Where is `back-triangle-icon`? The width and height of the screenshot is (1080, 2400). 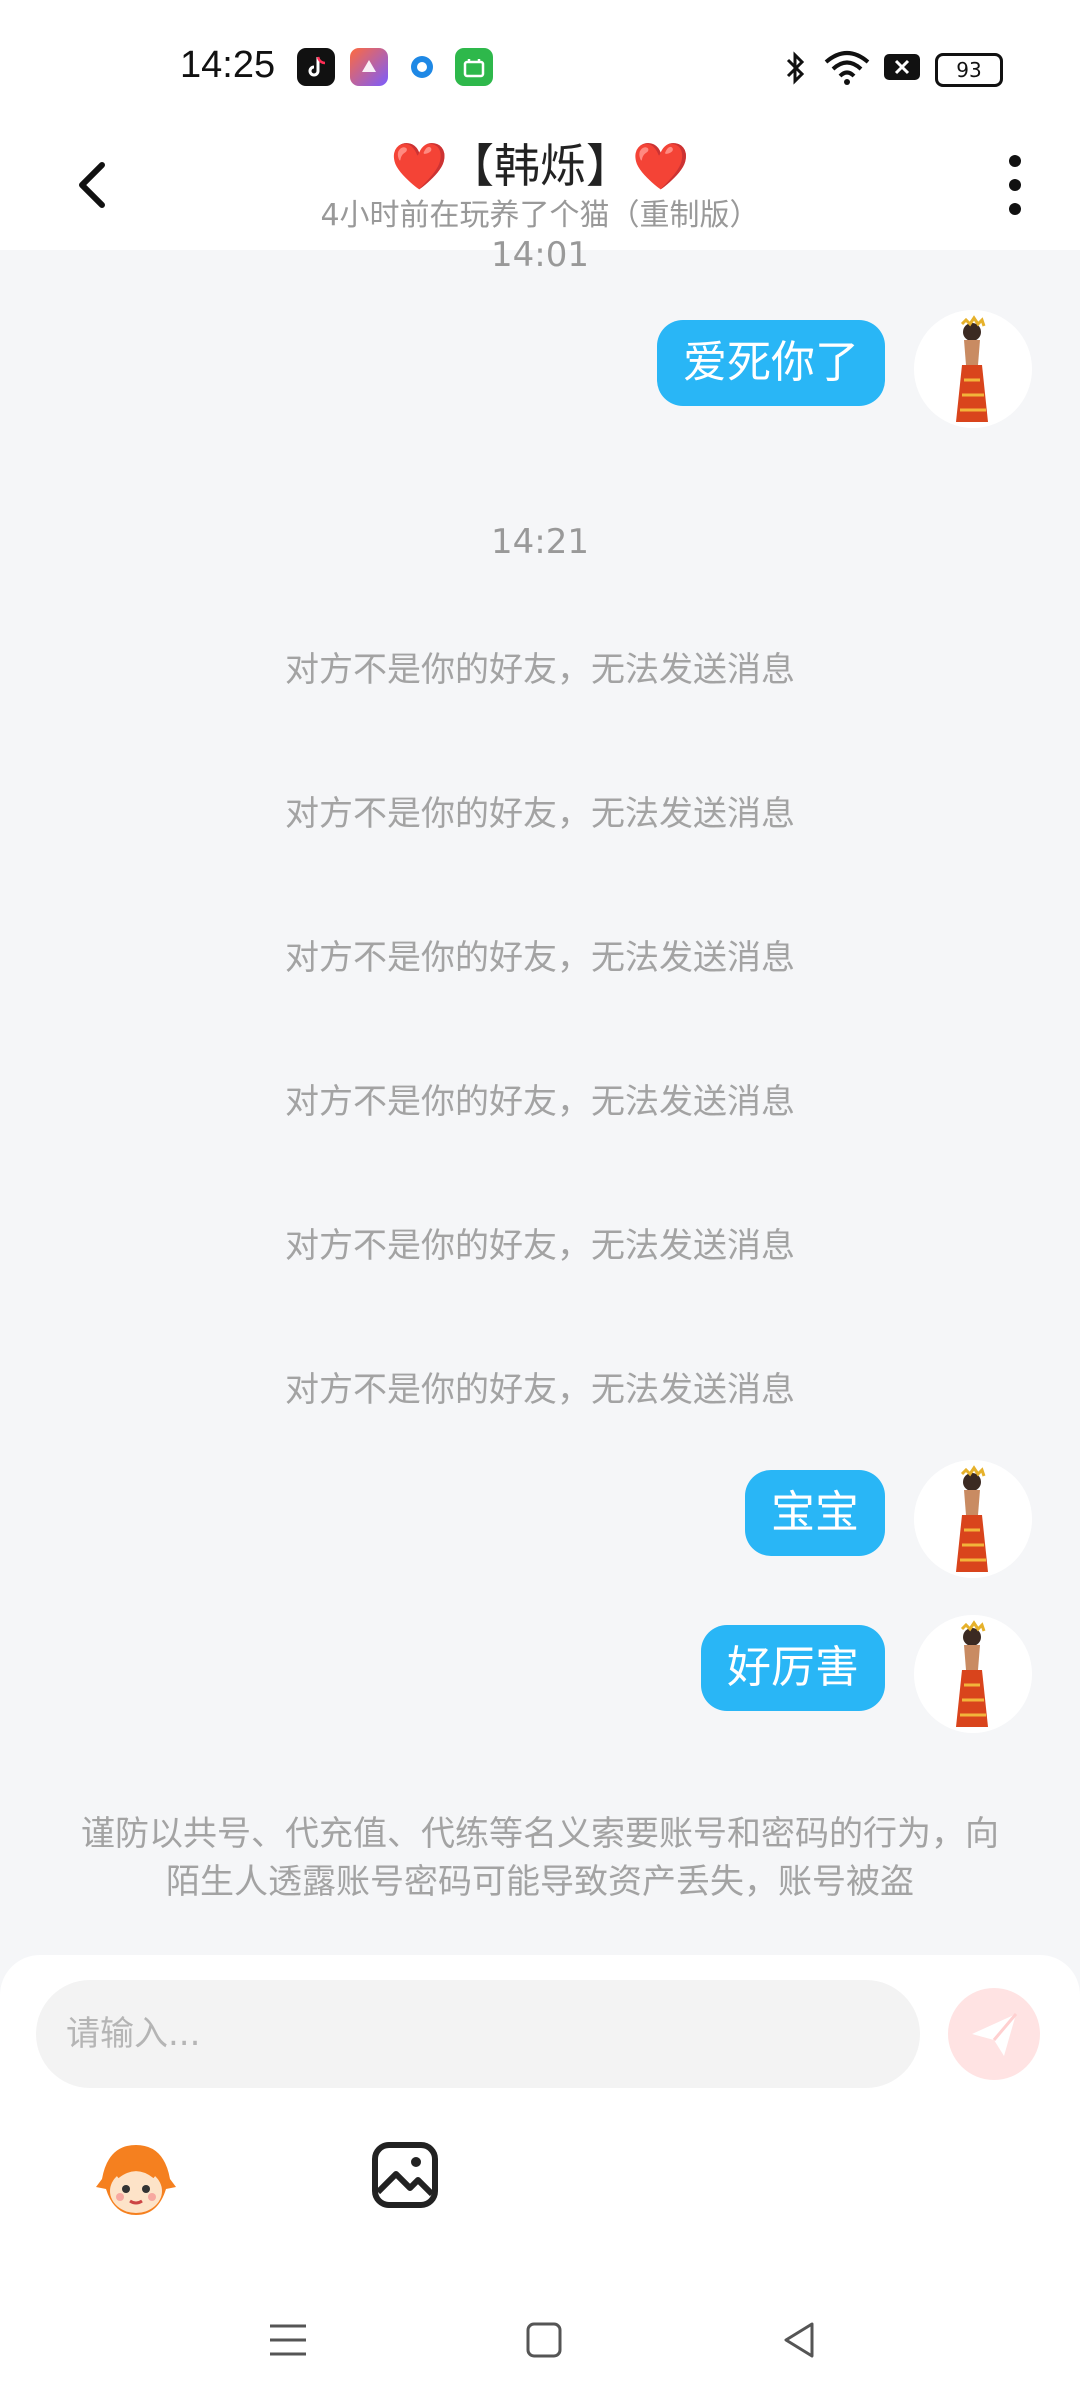
back-triangle-icon is located at coordinates (799, 2340).